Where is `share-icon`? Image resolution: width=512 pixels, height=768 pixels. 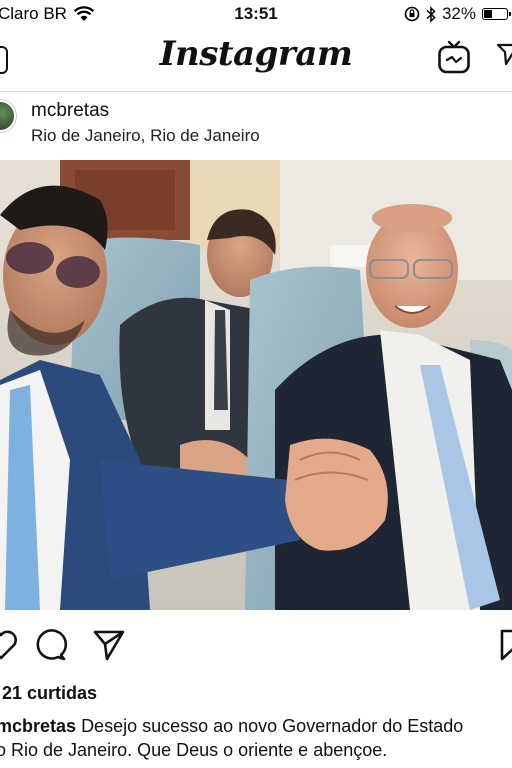 share-icon is located at coordinates (109, 645).